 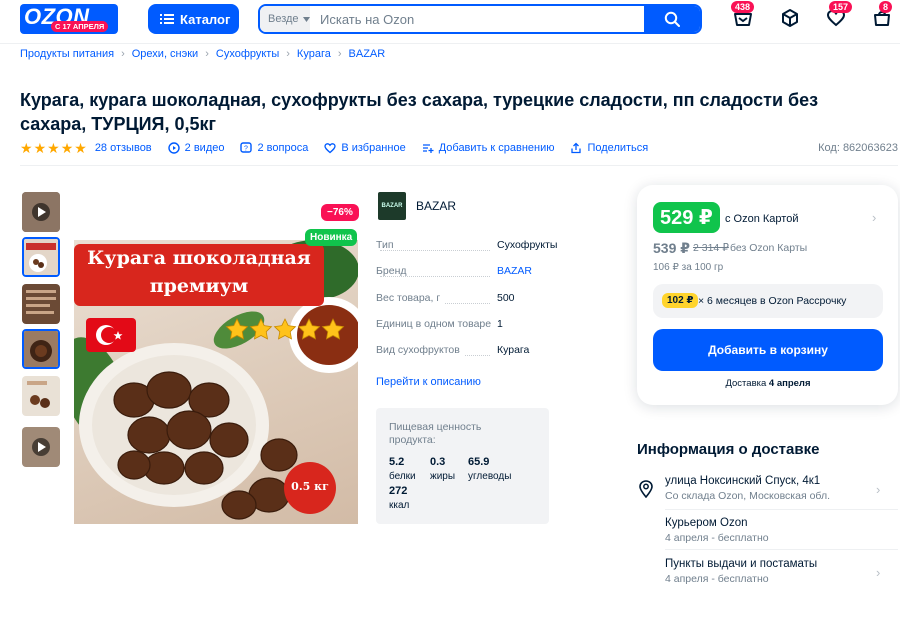 What do you see at coordinates (204, 148) in the screenshot?
I see `videos-label: 2 видео` at bounding box center [204, 148].